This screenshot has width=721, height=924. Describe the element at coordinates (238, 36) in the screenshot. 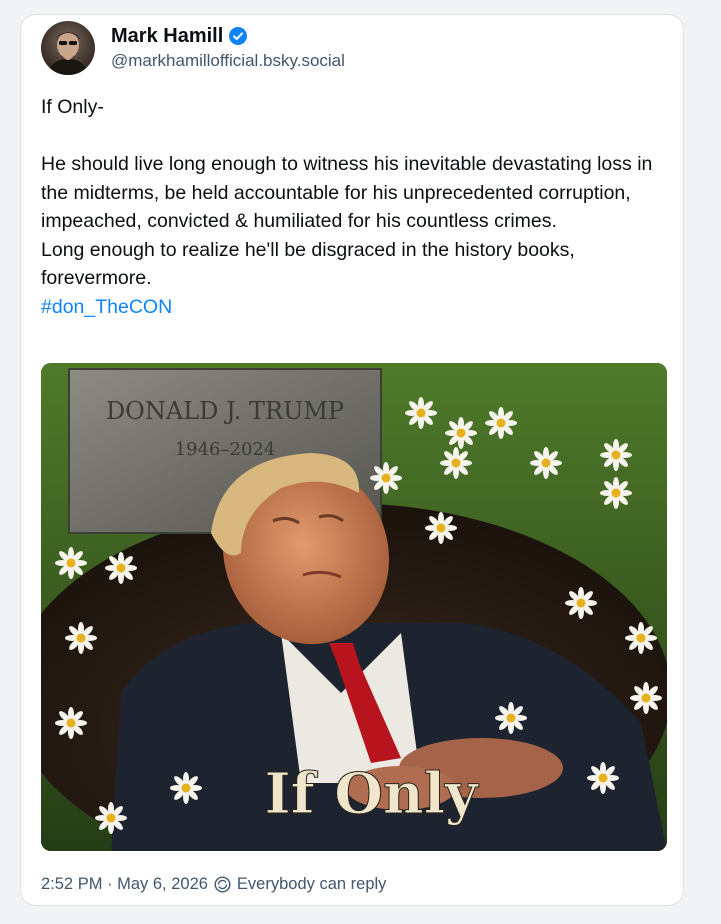

I see `verified-badge-icon` at that location.